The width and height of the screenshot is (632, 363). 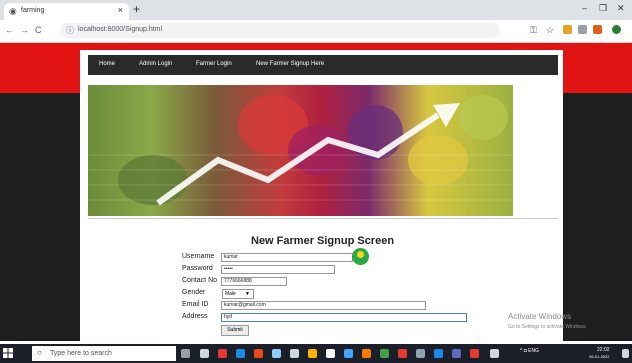 I want to click on globe-icon: ◉, so click(x=13, y=11).